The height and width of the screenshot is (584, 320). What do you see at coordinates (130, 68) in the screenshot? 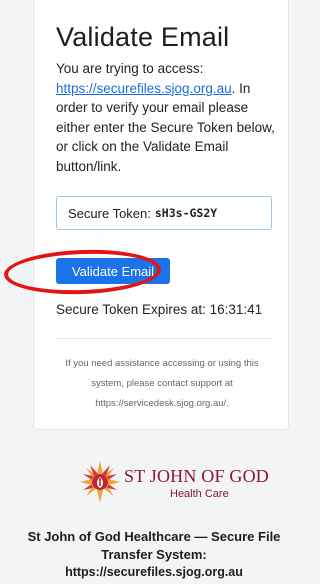
I see `intro-prefix: You are trying to access:` at bounding box center [130, 68].